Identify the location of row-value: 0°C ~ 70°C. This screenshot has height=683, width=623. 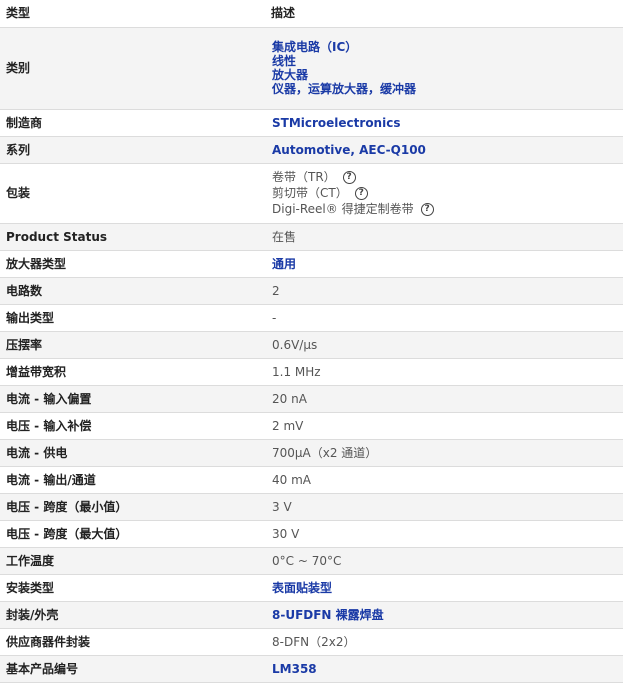
(444, 561).